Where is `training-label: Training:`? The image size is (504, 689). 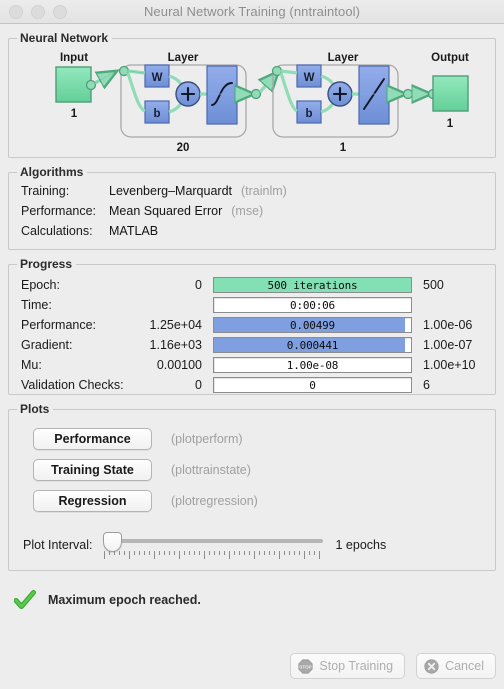 training-label: Training: is located at coordinates (45, 191).